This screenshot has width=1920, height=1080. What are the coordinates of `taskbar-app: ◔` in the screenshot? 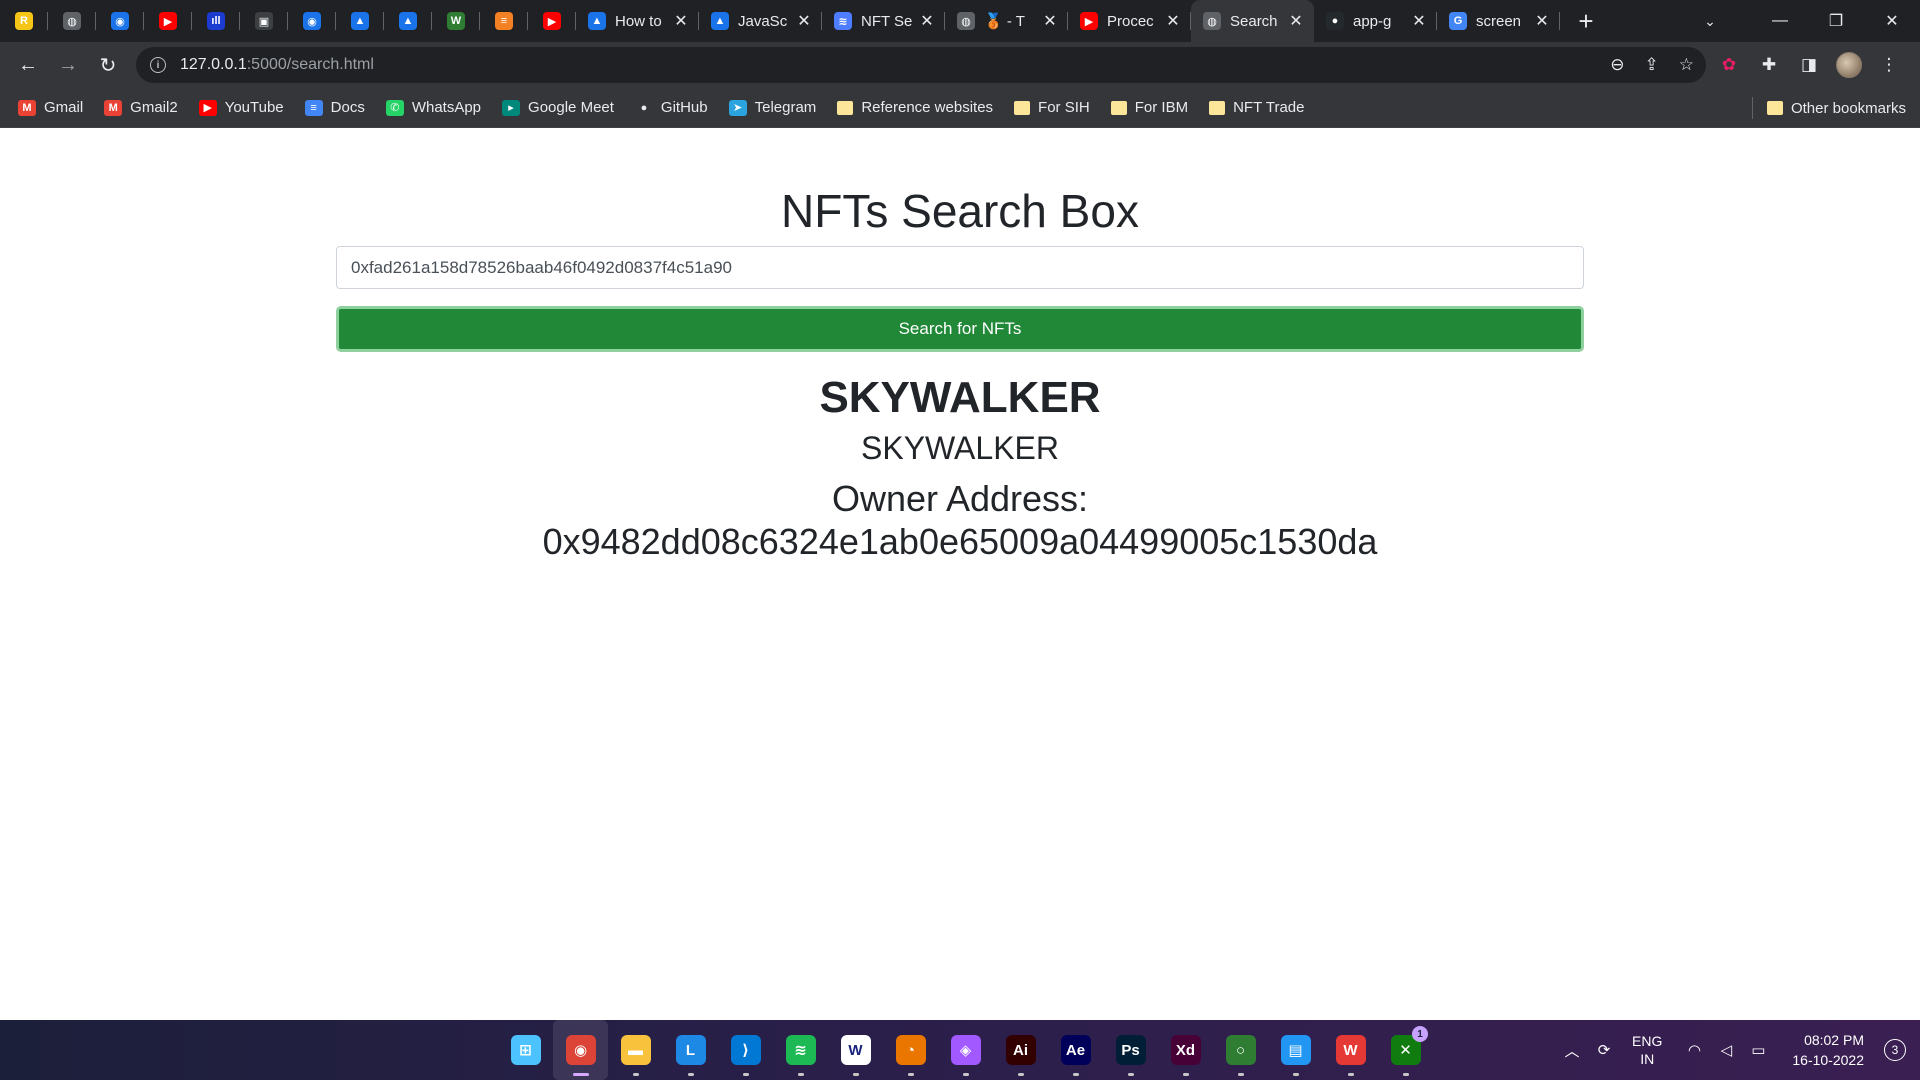 It's located at (910, 1050).